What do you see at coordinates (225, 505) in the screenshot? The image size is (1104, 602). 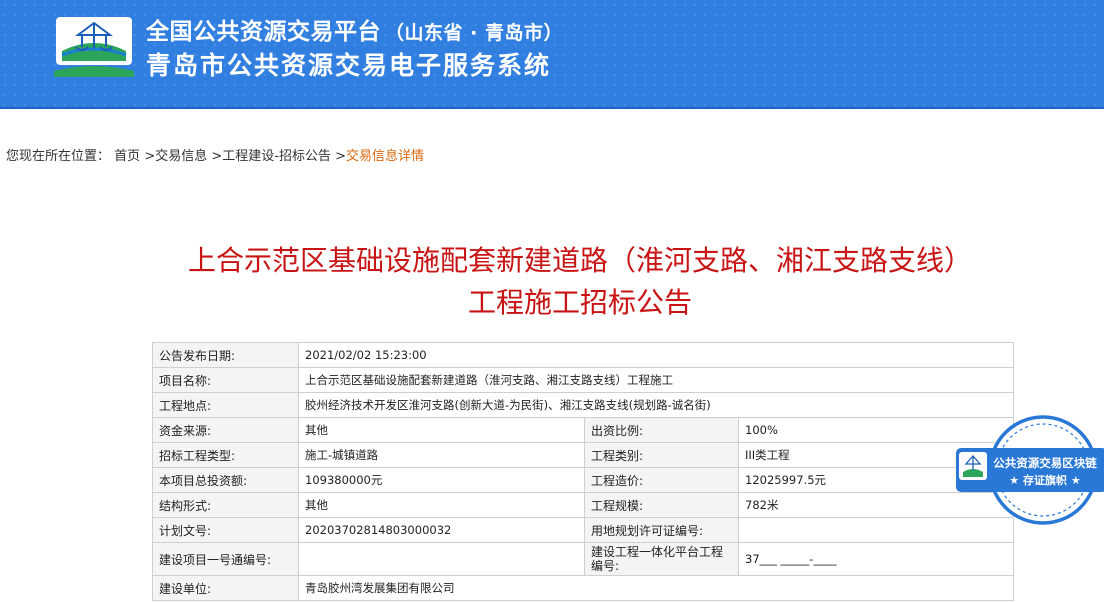 I see `structure-label: 结构形式:` at bounding box center [225, 505].